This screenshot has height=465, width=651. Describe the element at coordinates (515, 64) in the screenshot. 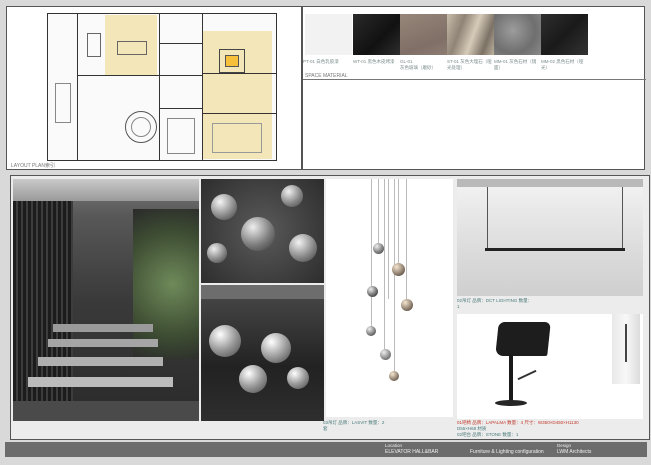

I see `material-label-mm01: MM-01 灰色石材（镜面）` at that location.